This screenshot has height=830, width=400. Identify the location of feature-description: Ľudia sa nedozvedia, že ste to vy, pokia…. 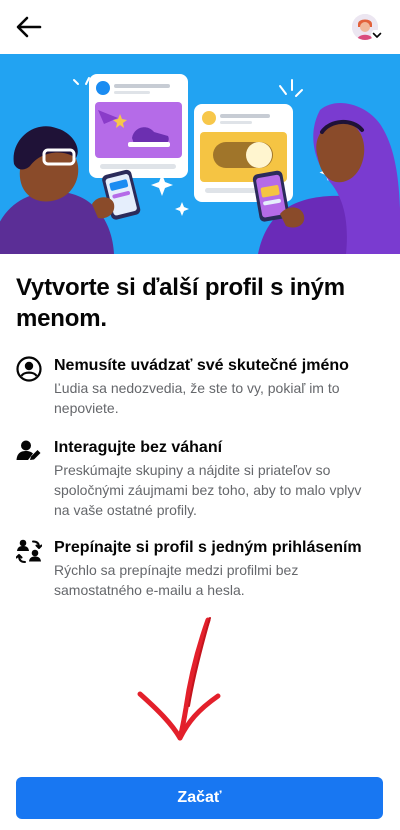
(197, 398).